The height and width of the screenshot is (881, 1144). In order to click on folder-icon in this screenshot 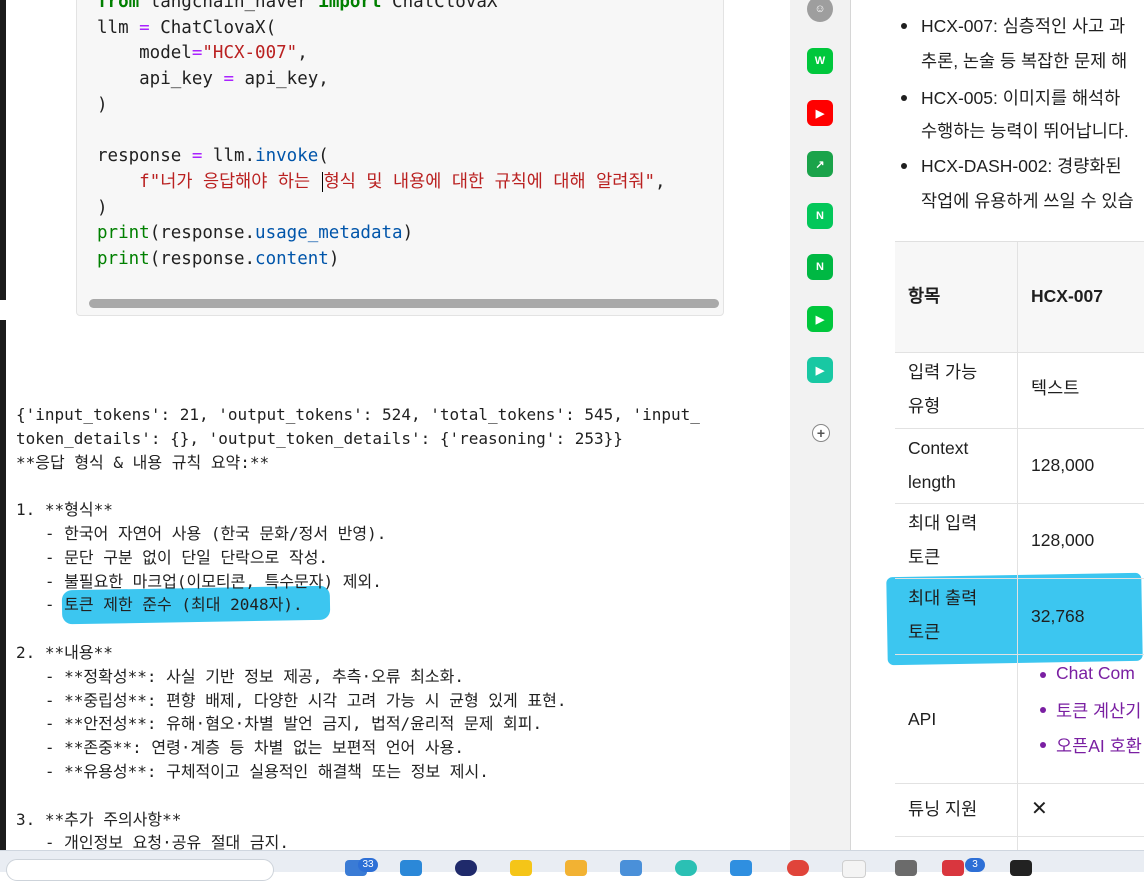, I will do `click(576, 868)`.